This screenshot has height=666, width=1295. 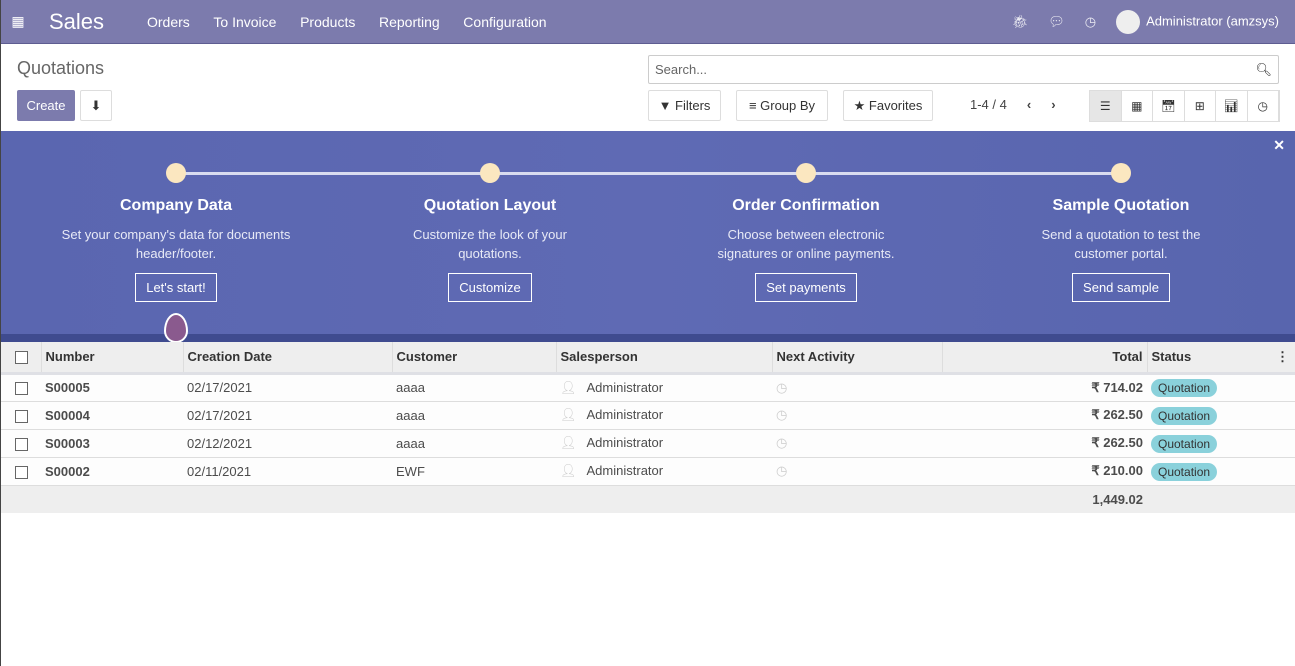 What do you see at coordinates (1282, 357) in the screenshot?
I see `optional-columns-icon: ⋮` at bounding box center [1282, 357].